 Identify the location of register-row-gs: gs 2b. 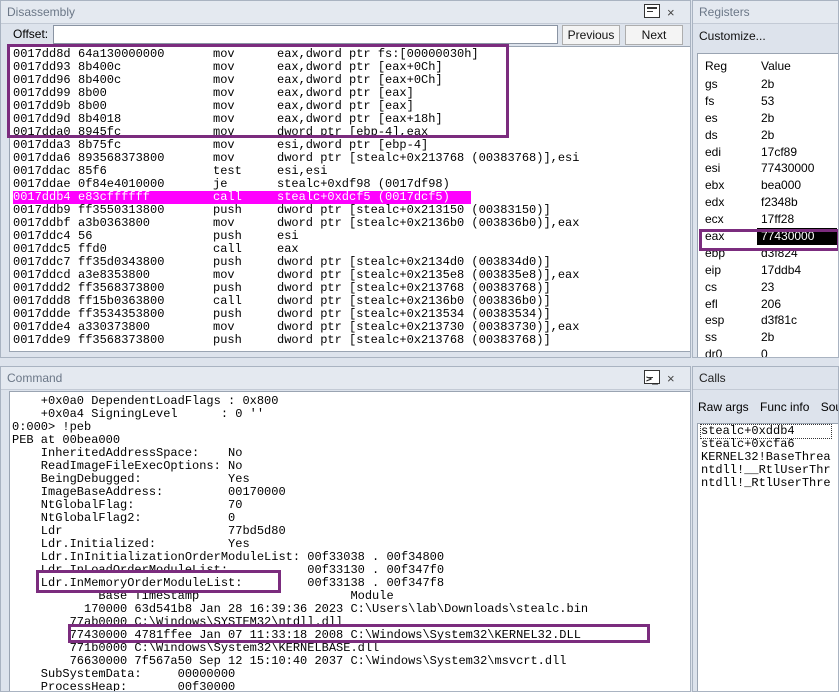
(768, 84).